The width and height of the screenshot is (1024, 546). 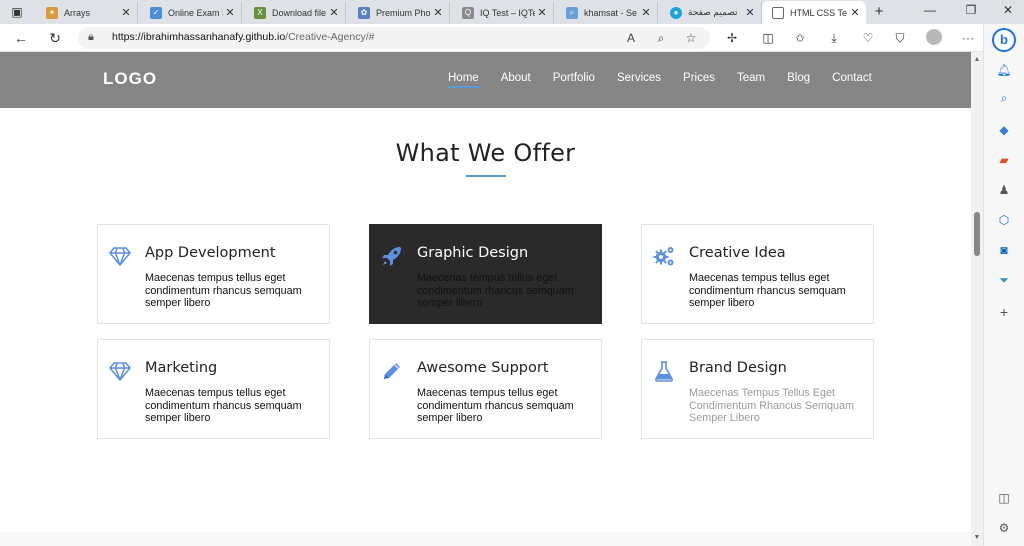 I want to click on photo-favicon-icon: ✿, so click(x=364, y=12).